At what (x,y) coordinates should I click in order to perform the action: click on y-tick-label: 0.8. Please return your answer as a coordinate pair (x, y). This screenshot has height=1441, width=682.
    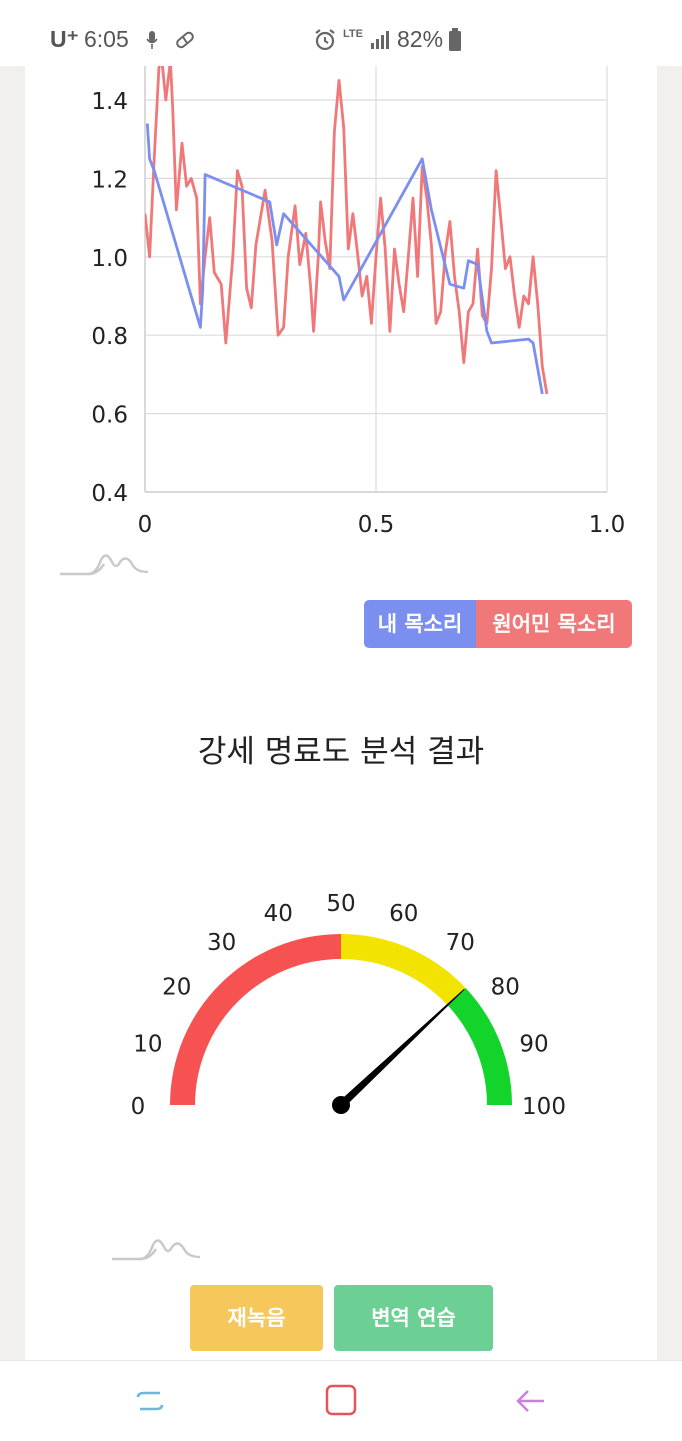
    Looking at the image, I should click on (109, 337).